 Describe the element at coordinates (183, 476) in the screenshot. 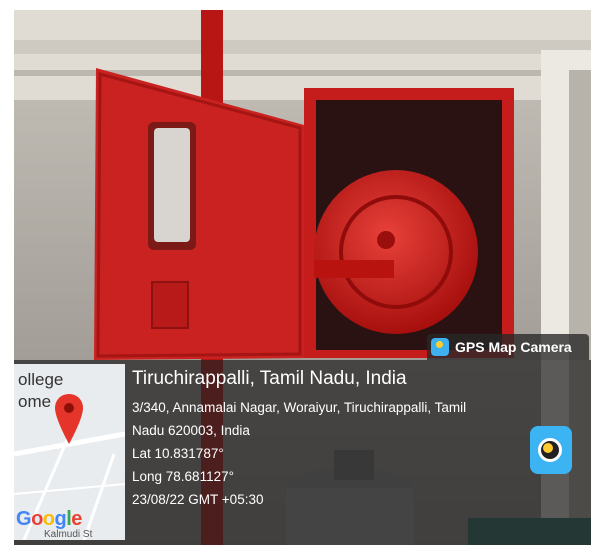

I see `longitude: Long 78.681127°` at that location.